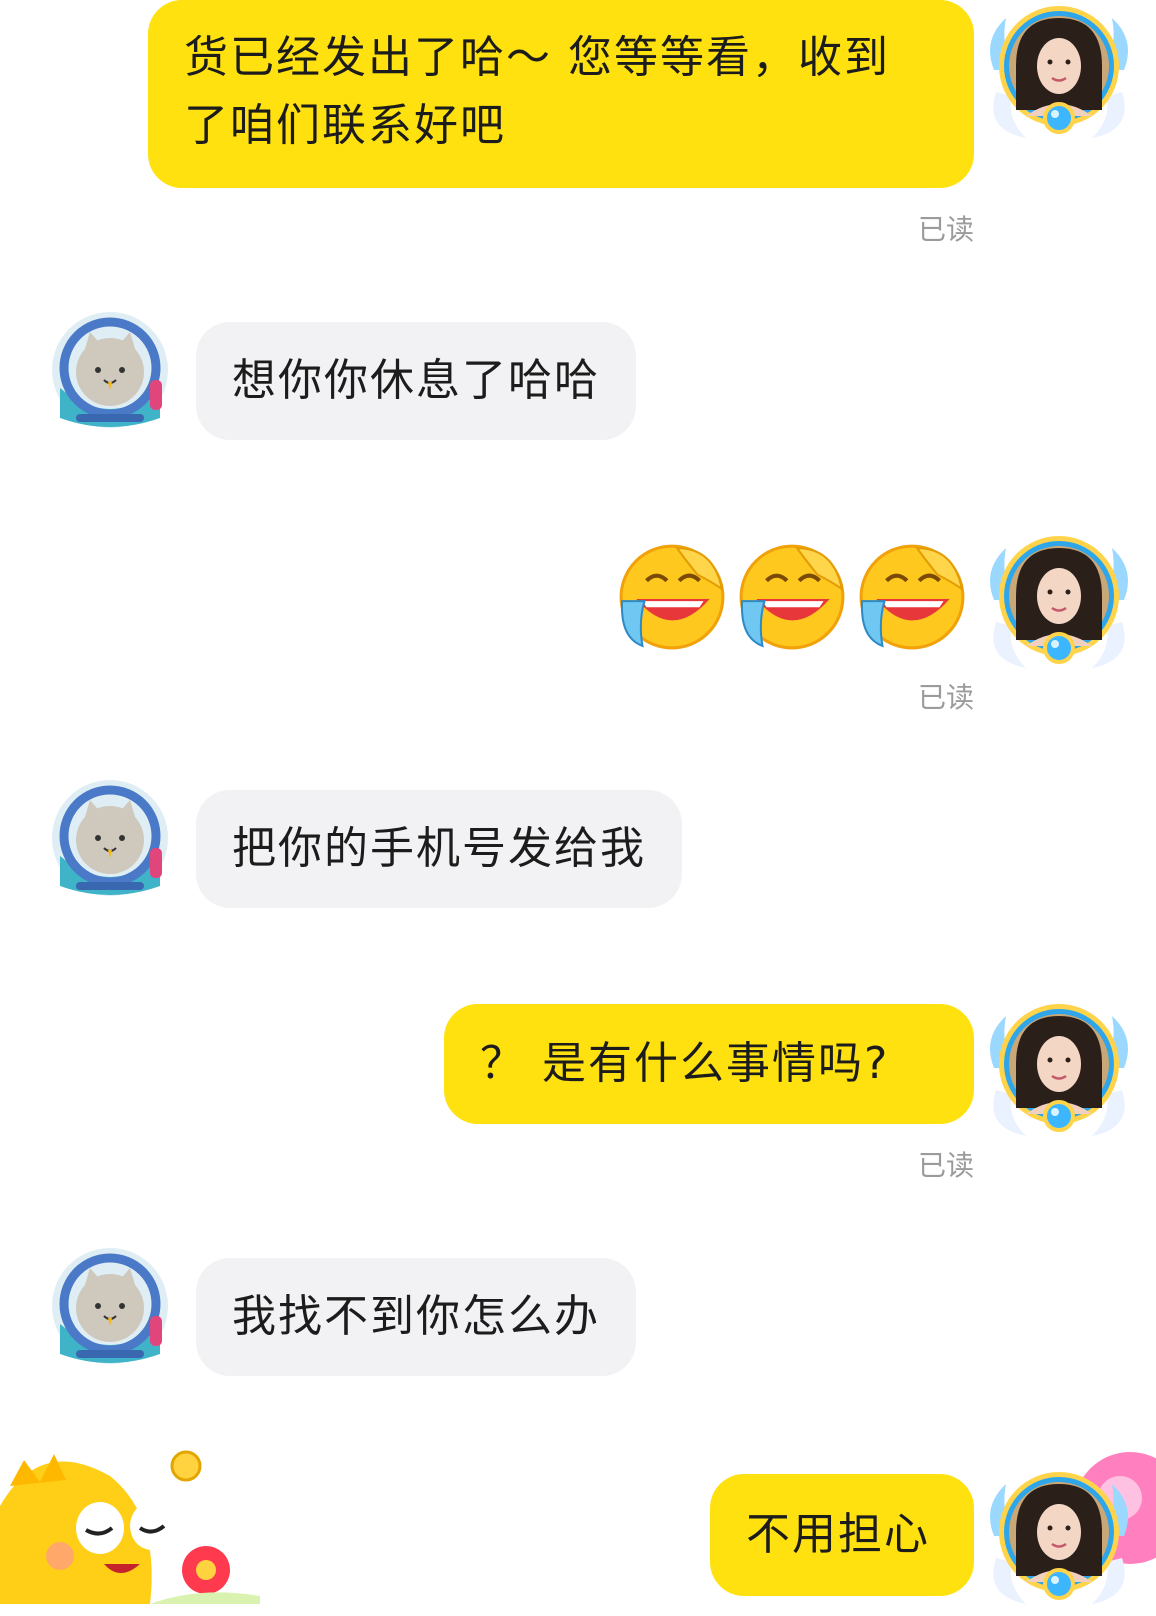 The width and height of the screenshot is (1156, 1616). I want to click on mascot-decoration, so click(130, 1527).